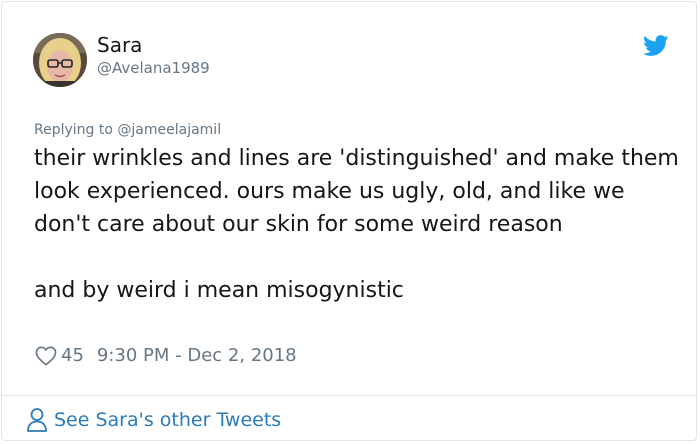 Image resolution: width=700 pixels, height=444 pixels. Describe the element at coordinates (197, 355) in the screenshot. I see `timestamp-link: 9:30 PM - Dec 2, 2018` at that location.